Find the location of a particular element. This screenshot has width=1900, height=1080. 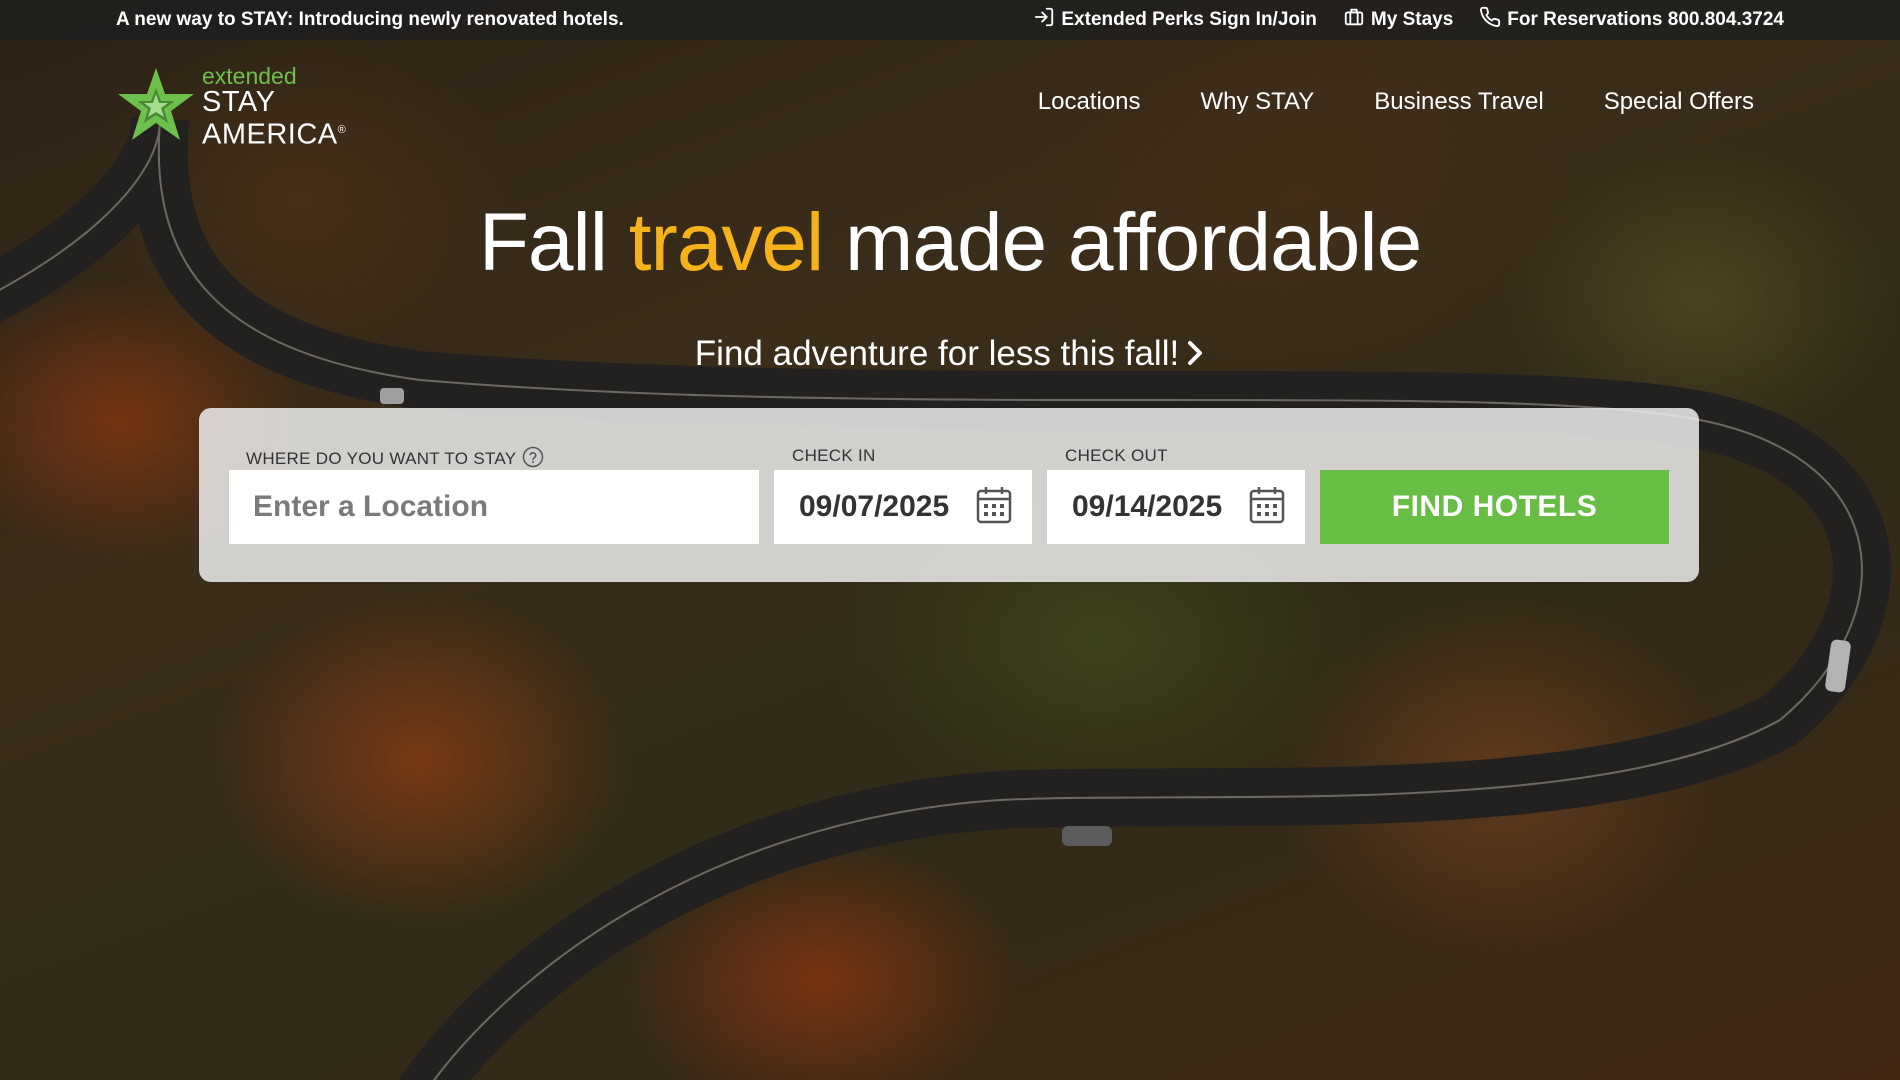

find-hotels-button: FIND HOTELS is located at coordinates (1494, 507).